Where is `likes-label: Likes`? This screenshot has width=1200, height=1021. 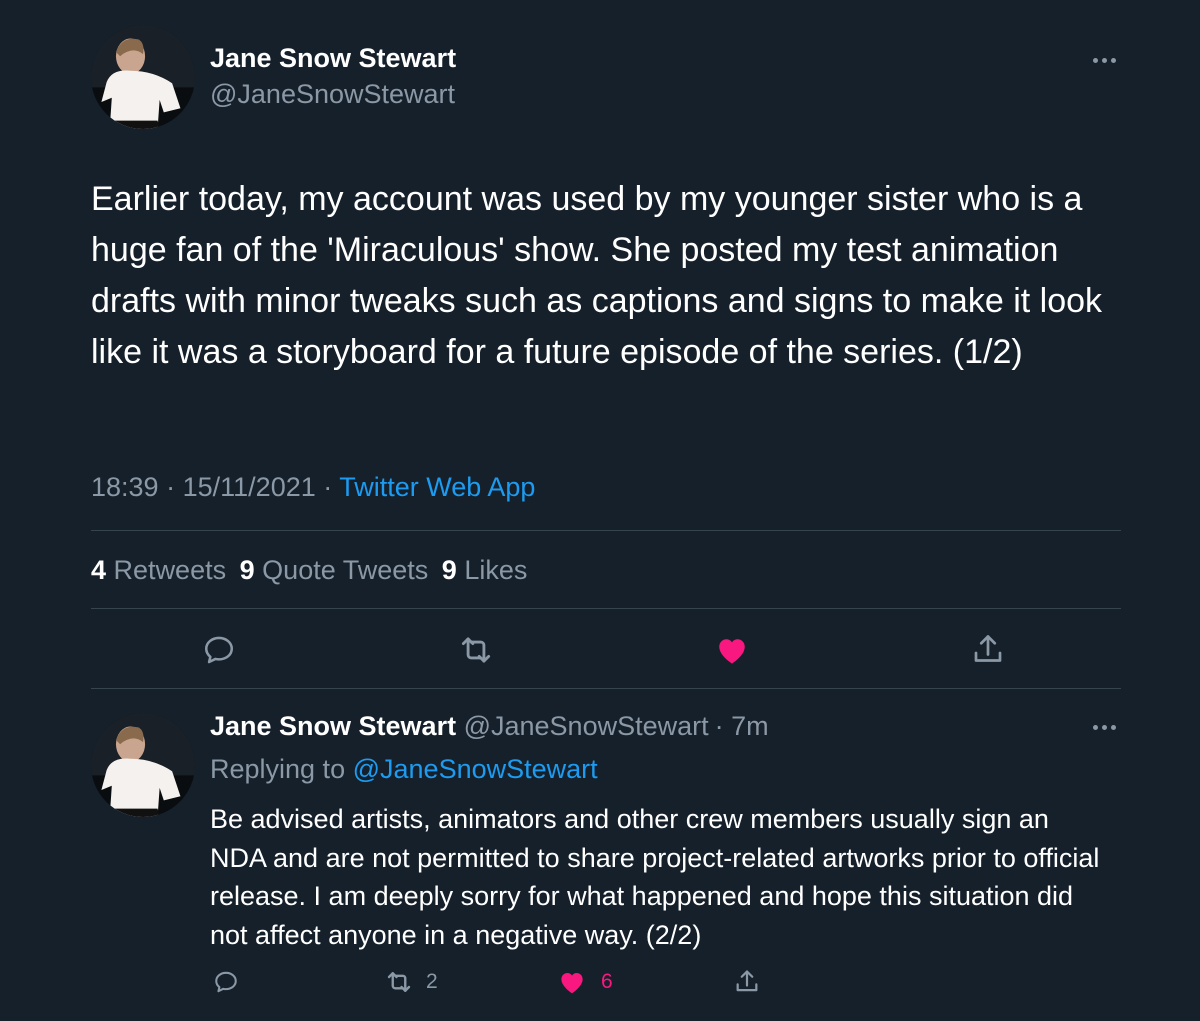 likes-label: Likes is located at coordinates (496, 570).